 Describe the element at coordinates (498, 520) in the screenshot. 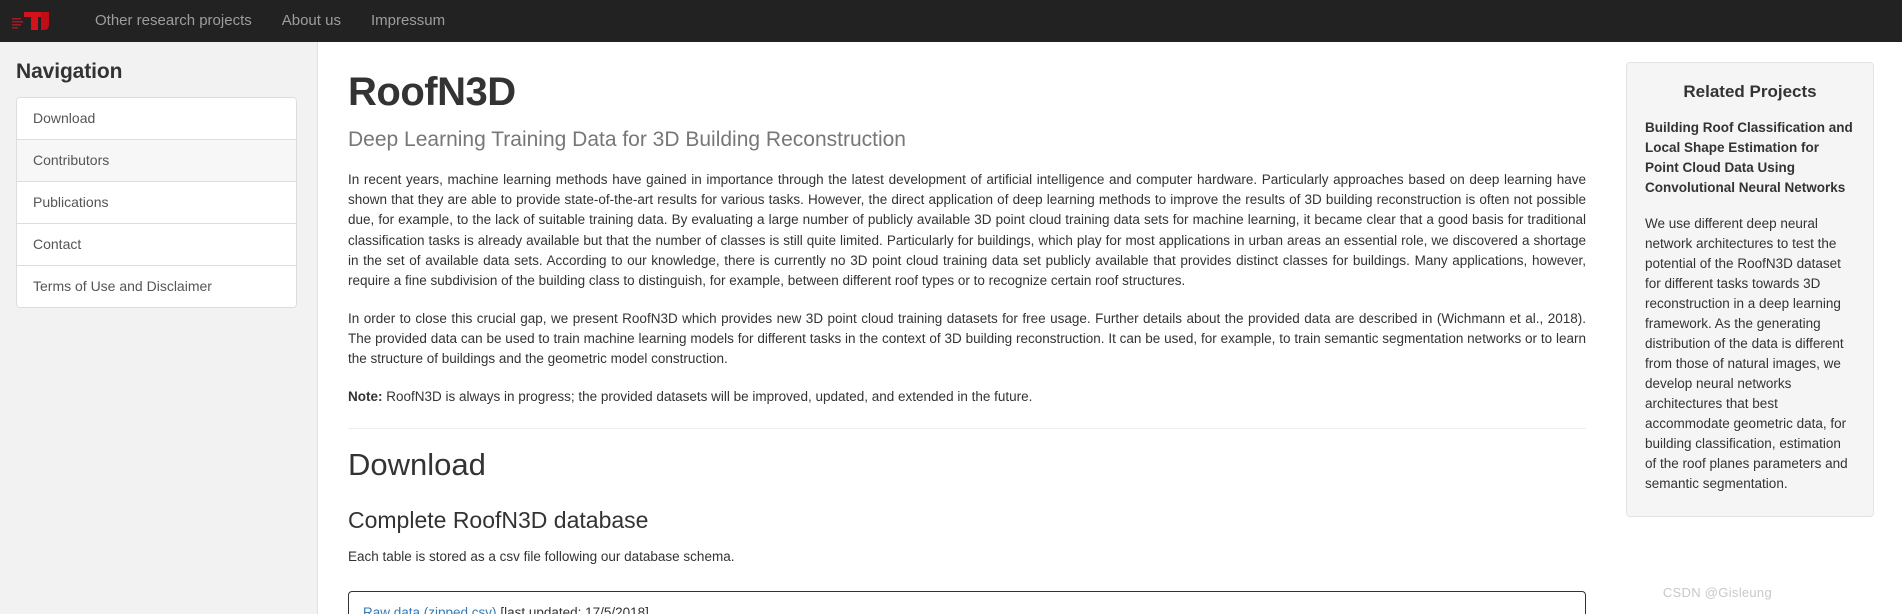

I see `database-subheading: Complete RoofN3D database` at that location.